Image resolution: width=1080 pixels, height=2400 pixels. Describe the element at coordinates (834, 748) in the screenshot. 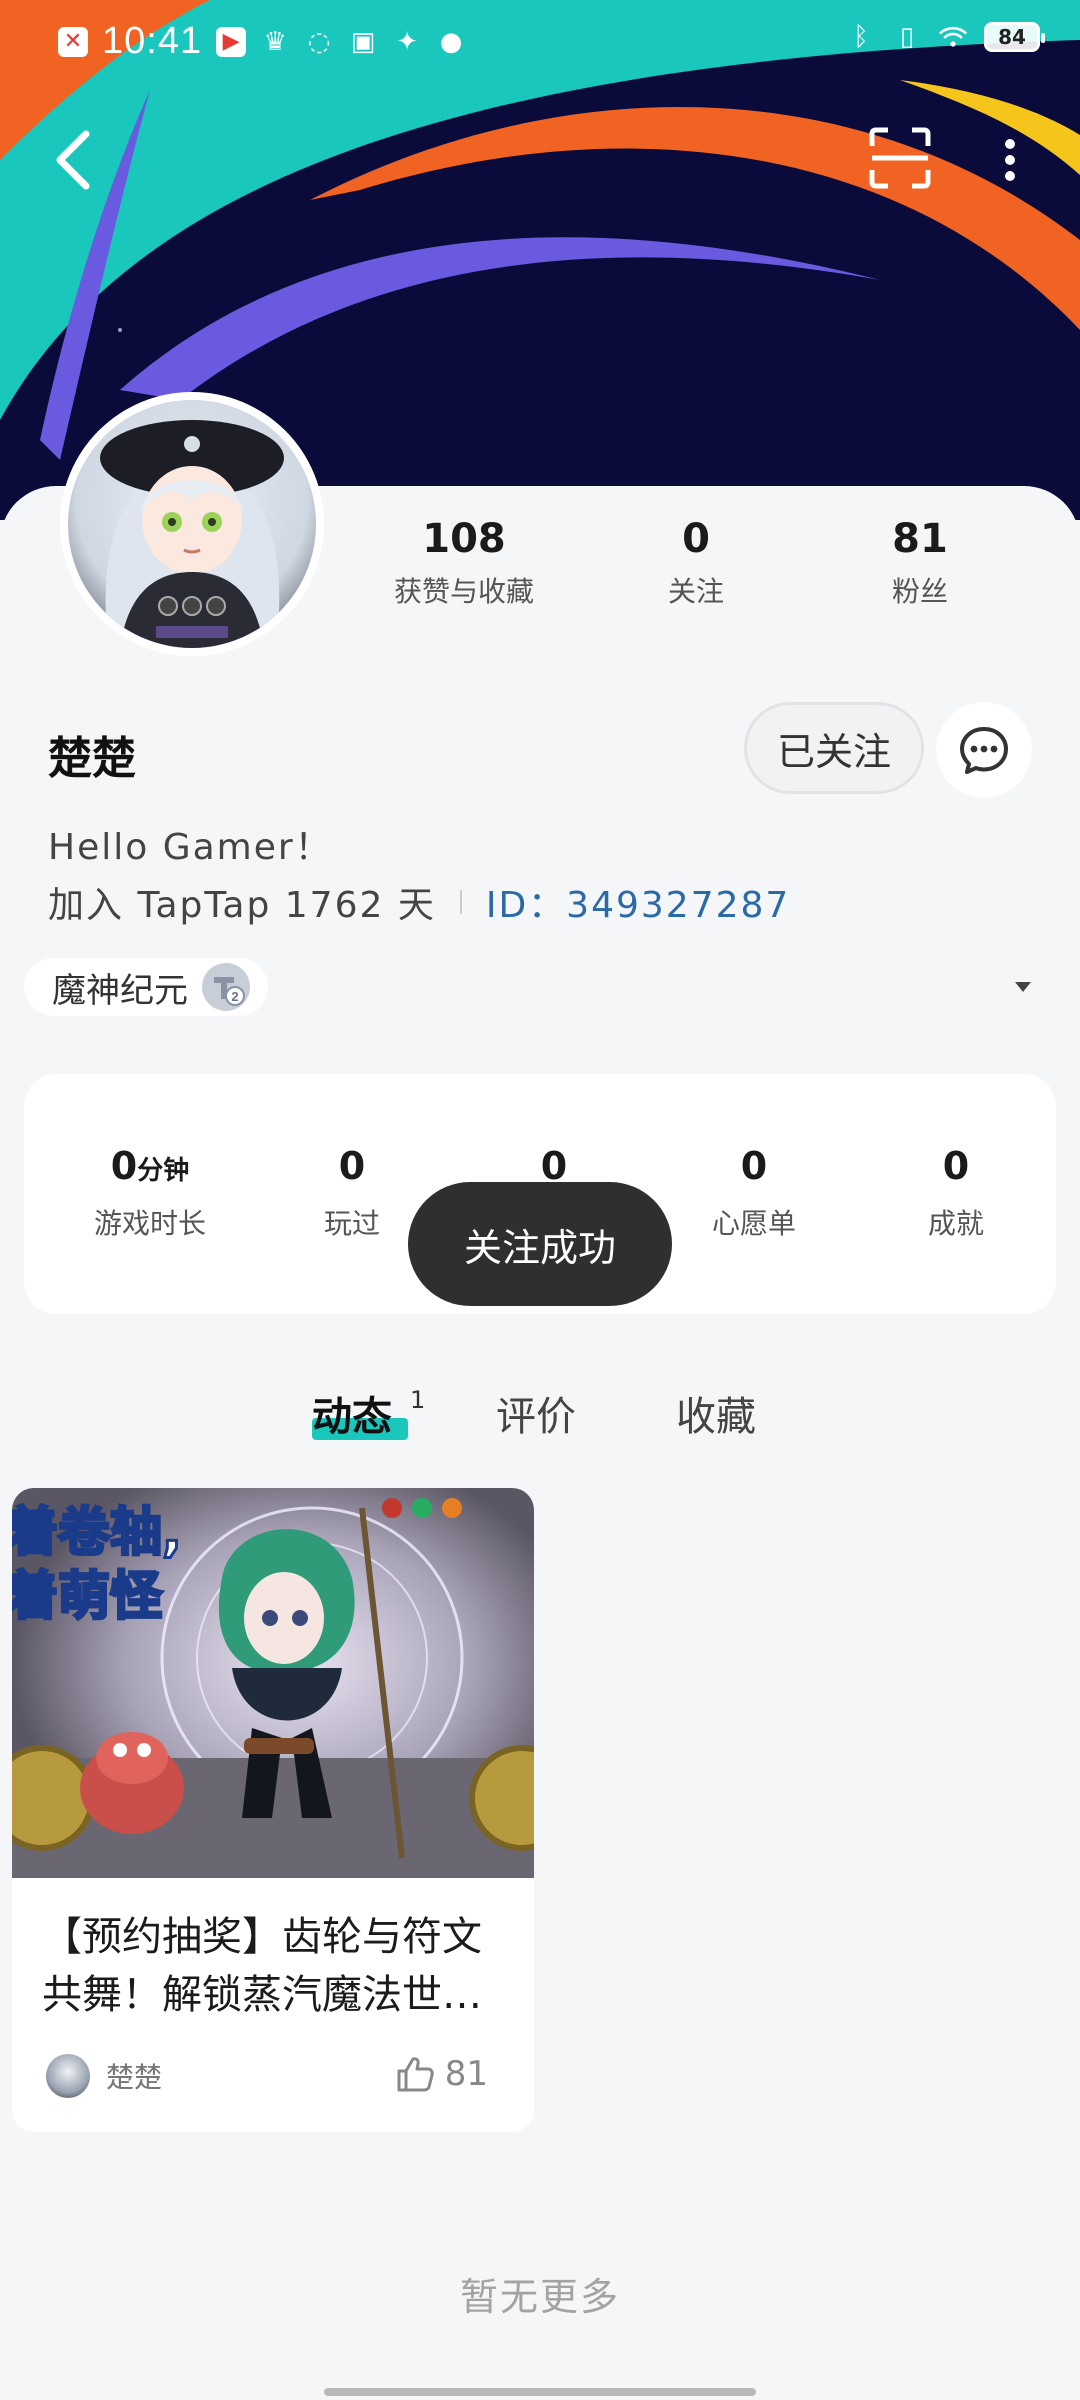

I see `followed-button: 已关注` at that location.